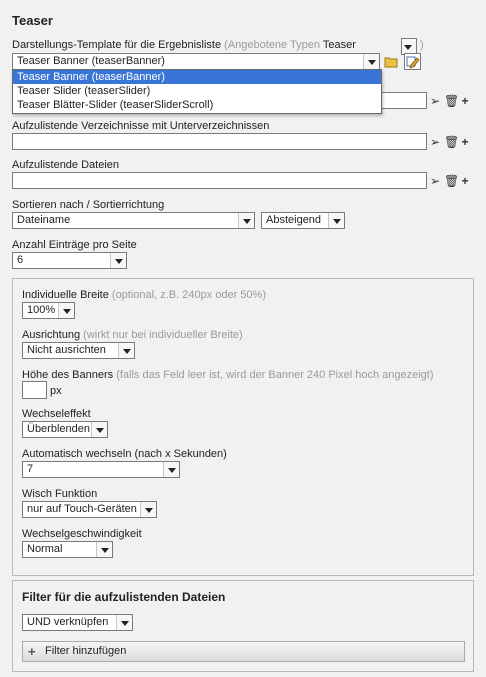  What do you see at coordinates (77, 622) in the screenshot?
I see `filter-mode-select: UND verknüpfen` at bounding box center [77, 622].